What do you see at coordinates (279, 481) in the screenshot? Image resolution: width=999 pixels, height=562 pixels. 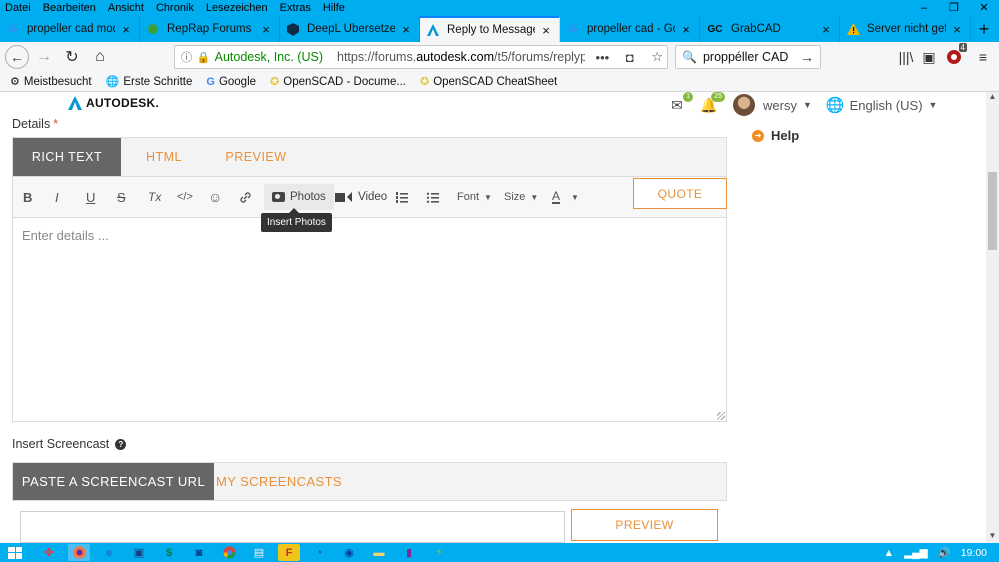 I see `tab-my-screencasts: MY SCREENCASTS` at bounding box center [279, 481].